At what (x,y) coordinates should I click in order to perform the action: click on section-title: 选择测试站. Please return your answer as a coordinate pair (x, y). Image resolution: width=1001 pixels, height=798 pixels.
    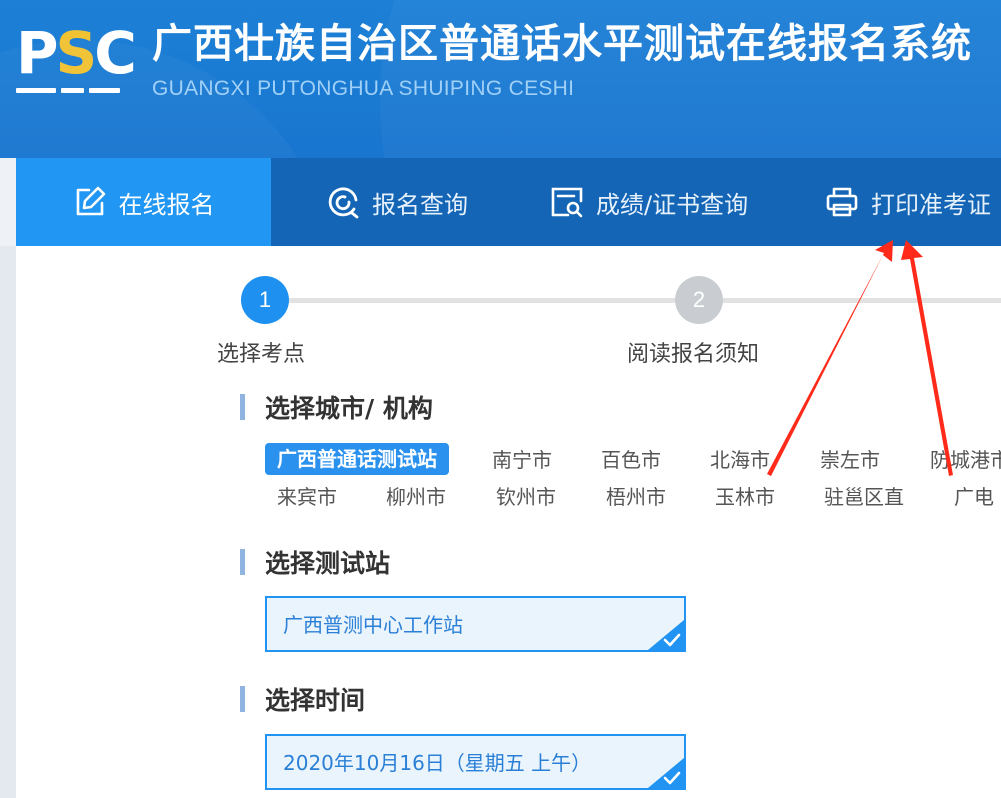
    Looking at the image, I should click on (328, 563).